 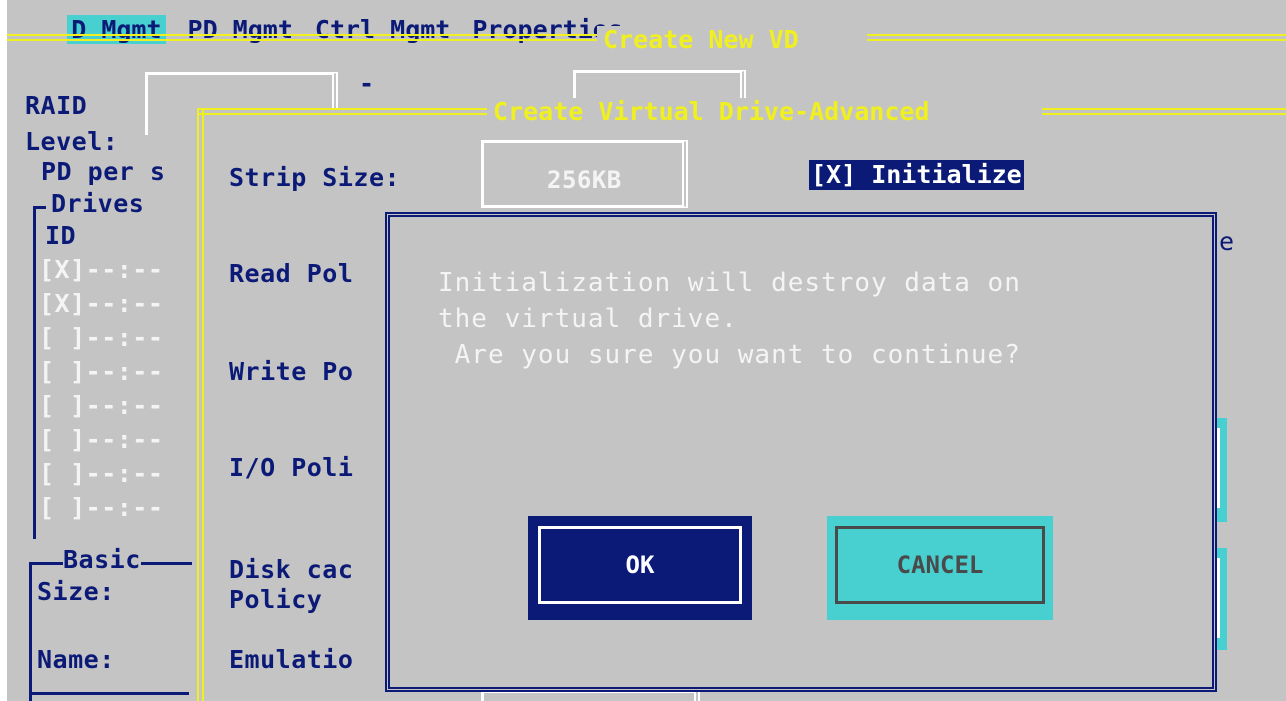 What do you see at coordinates (729, 283) in the screenshot?
I see `dialog-message-line-1: Initialization will destroy data on` at bounding box center [729, 283].